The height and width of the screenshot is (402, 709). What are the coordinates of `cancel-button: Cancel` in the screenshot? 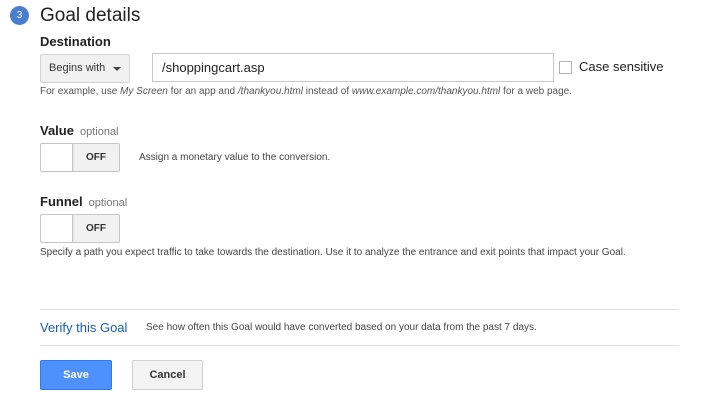 It's located at (167, 375).